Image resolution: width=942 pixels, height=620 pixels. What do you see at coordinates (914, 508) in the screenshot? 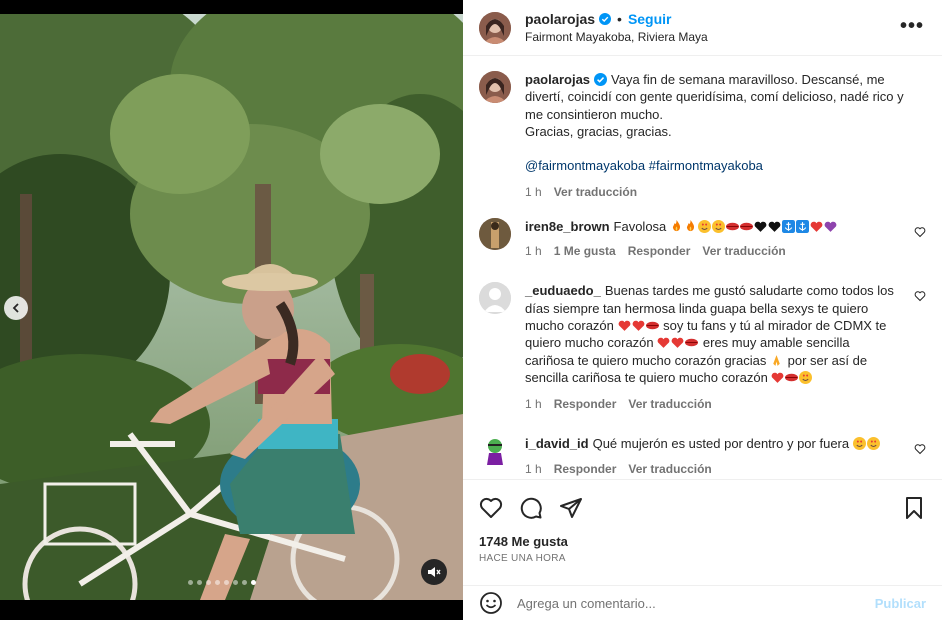
I see `save-bookmark-icon` at bounding box center [914, 508].